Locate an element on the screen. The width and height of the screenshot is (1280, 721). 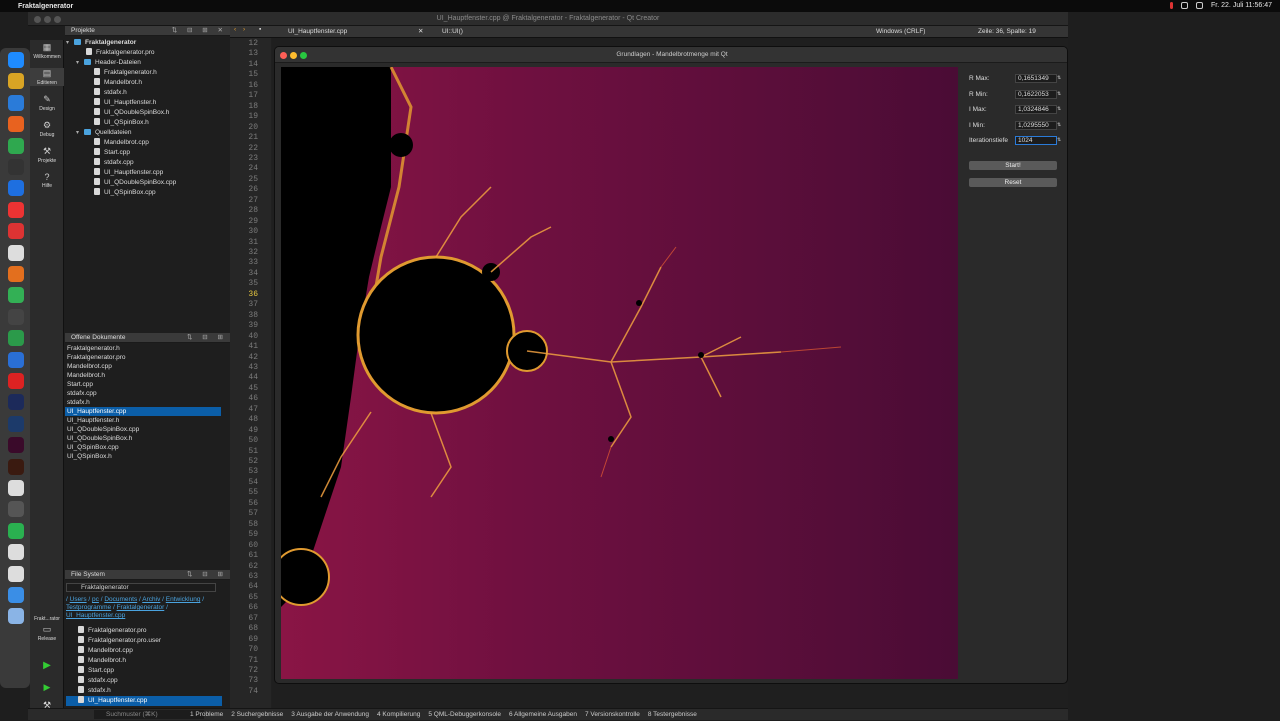
search-input: Suchmuster (⌘K) is located at coordinates (149, 714).